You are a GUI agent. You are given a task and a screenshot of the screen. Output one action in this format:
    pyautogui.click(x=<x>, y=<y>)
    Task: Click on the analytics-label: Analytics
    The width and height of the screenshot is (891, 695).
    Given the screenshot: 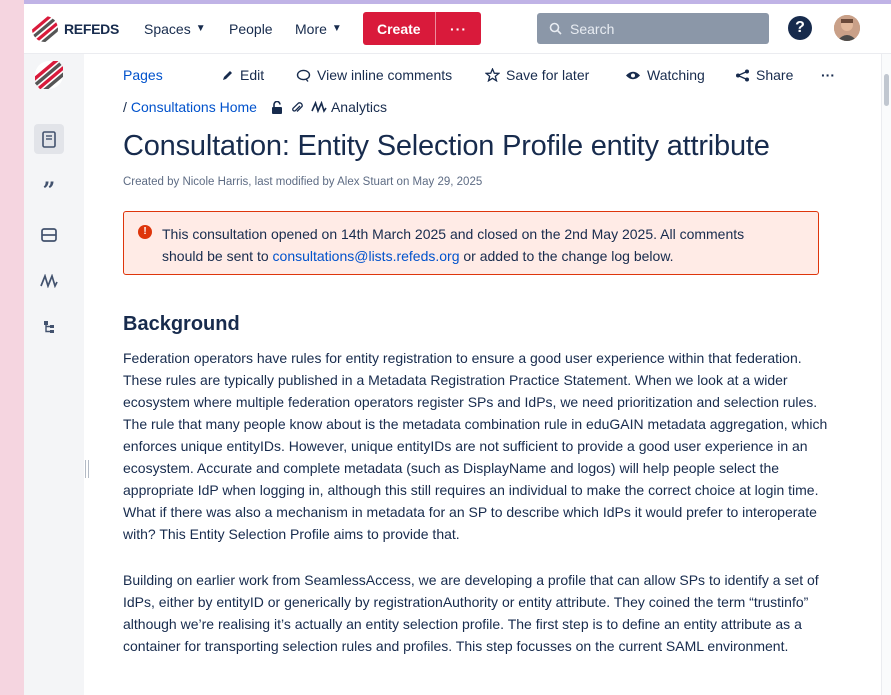 What is the action you would take?
    pyautogui.click(x=358, y=107)
    